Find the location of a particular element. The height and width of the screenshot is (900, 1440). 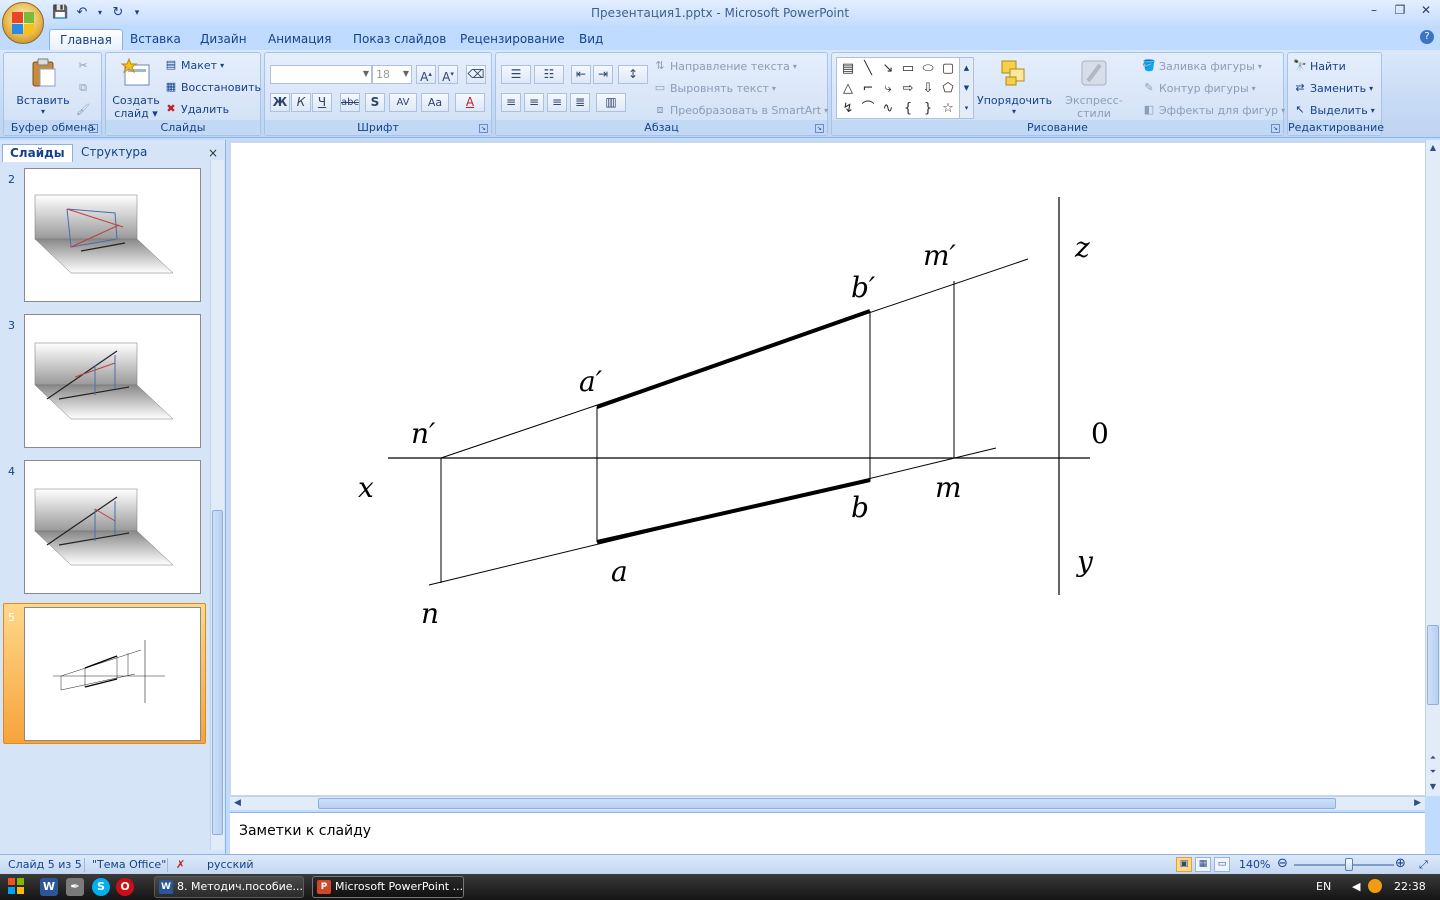

previous-slide-icon: ⏶ is located at coordinates (1433, 758).